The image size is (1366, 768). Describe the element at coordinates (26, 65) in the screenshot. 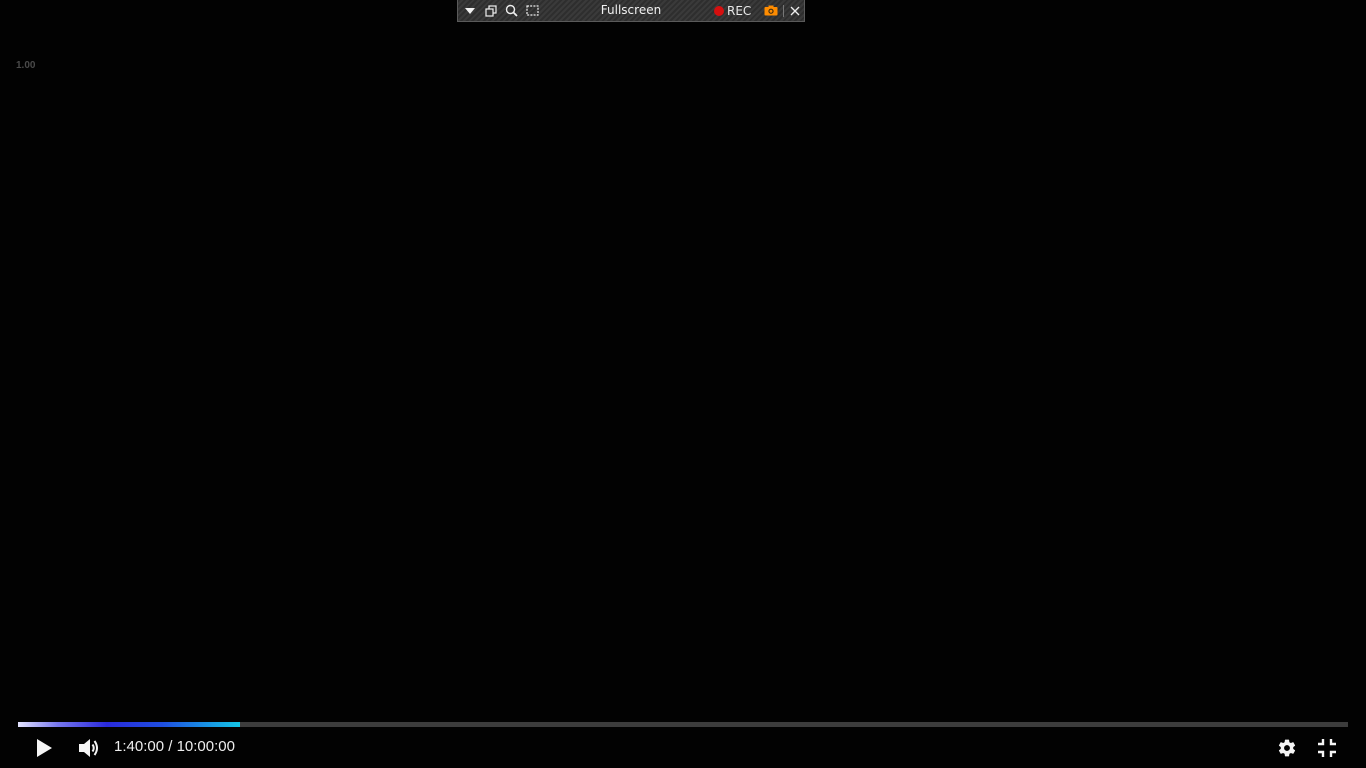

I see `playback-speed-readout: 1.00` at that location.